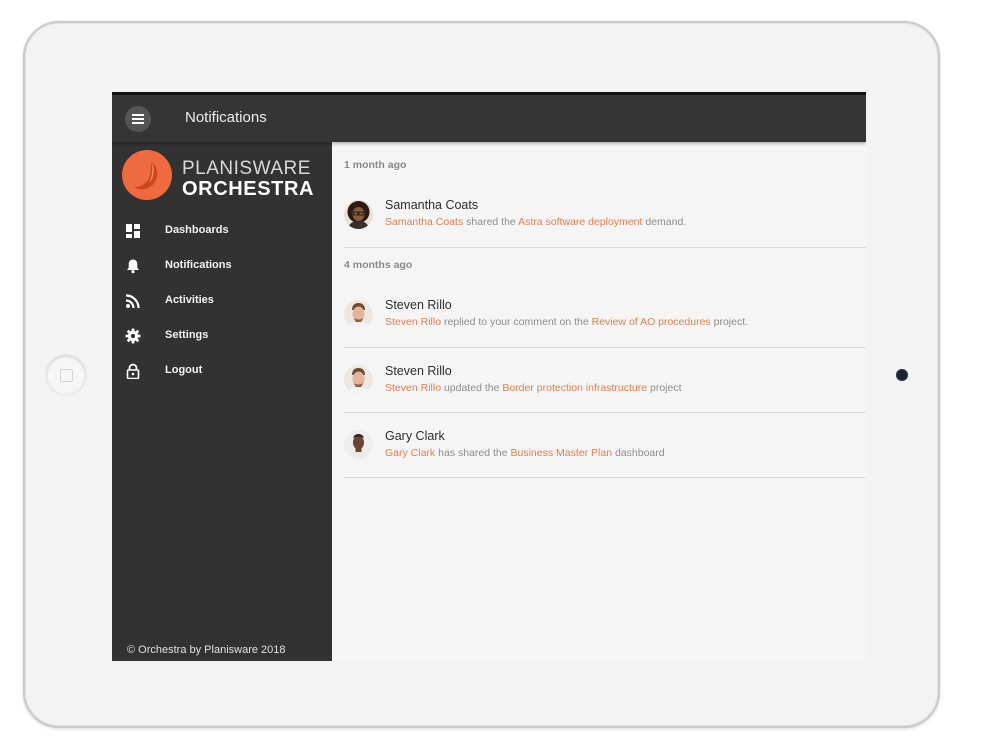  I want to click on notification-suffix: project, so click(666, 388).